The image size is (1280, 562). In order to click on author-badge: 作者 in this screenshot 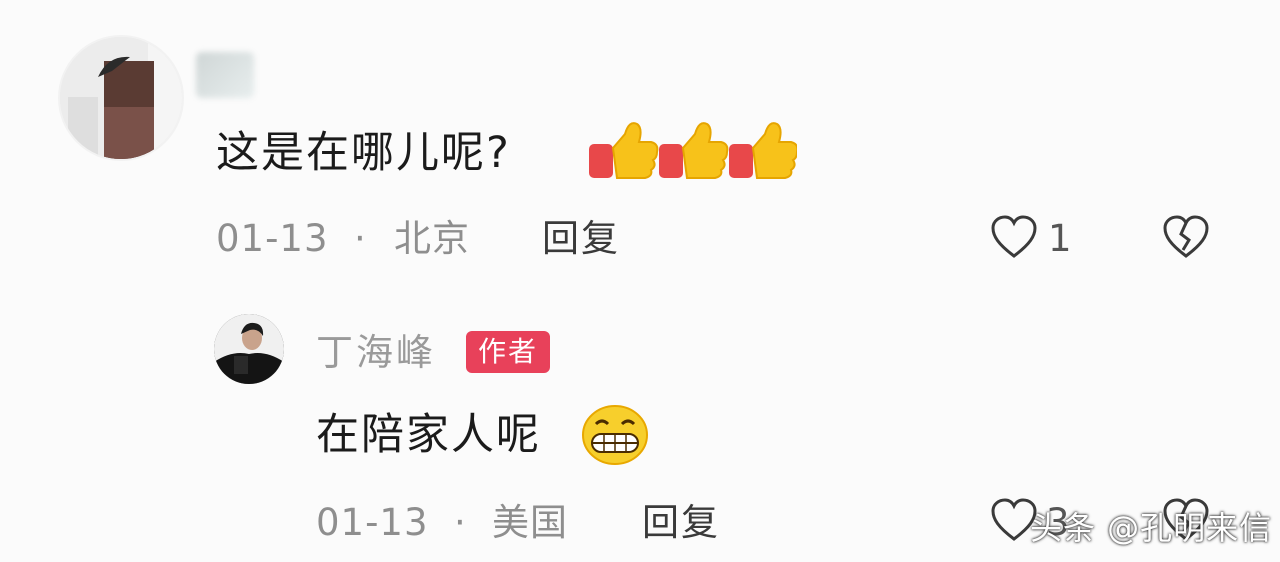, I will do `click(508, 352)`.